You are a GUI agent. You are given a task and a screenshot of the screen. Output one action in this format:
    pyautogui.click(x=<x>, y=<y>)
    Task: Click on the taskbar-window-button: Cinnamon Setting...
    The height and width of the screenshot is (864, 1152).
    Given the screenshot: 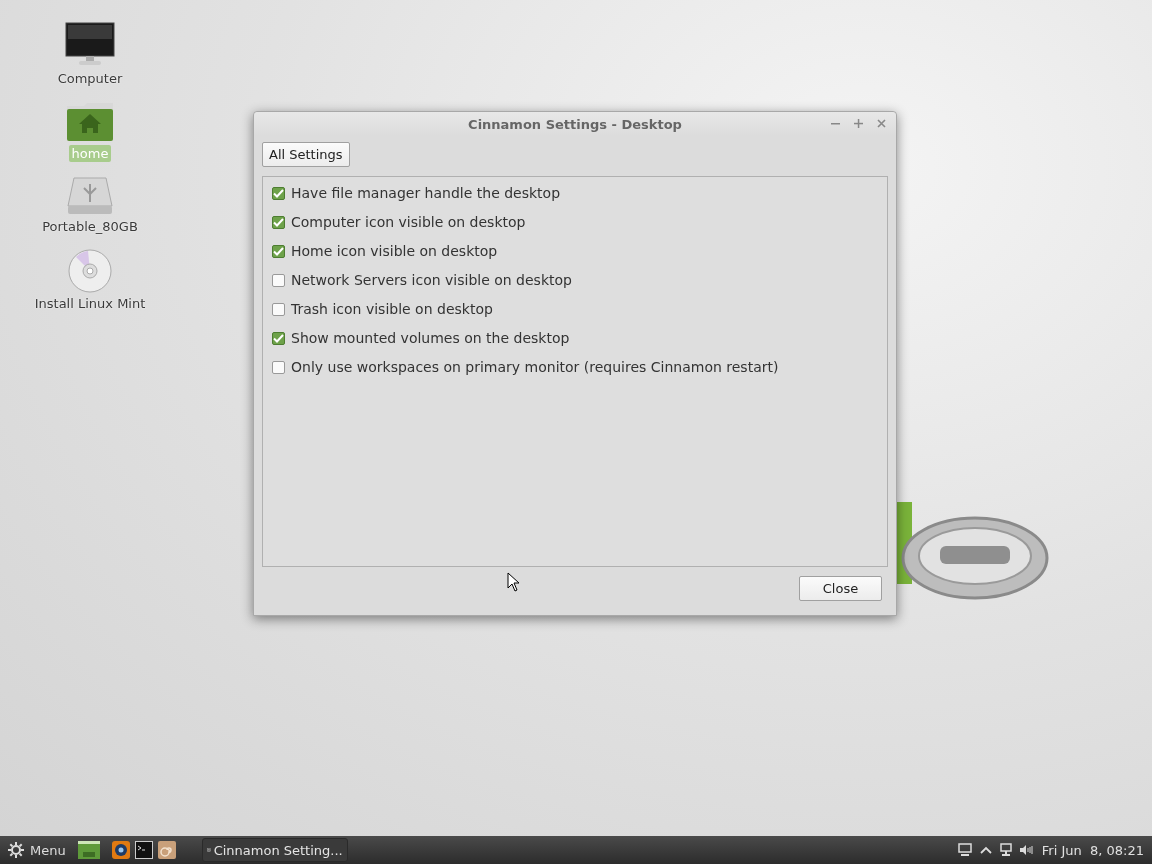 What is the action you would take?
    pyautogui.click(x=274, y=850)
    